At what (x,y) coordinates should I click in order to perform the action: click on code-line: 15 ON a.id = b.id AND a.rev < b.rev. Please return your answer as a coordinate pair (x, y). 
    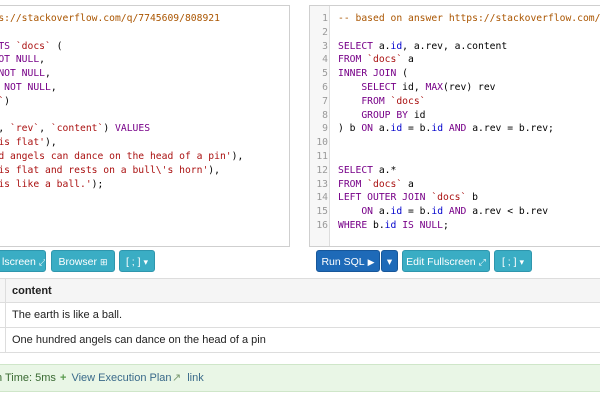
    Looking at the image, I should click on (458, 212).